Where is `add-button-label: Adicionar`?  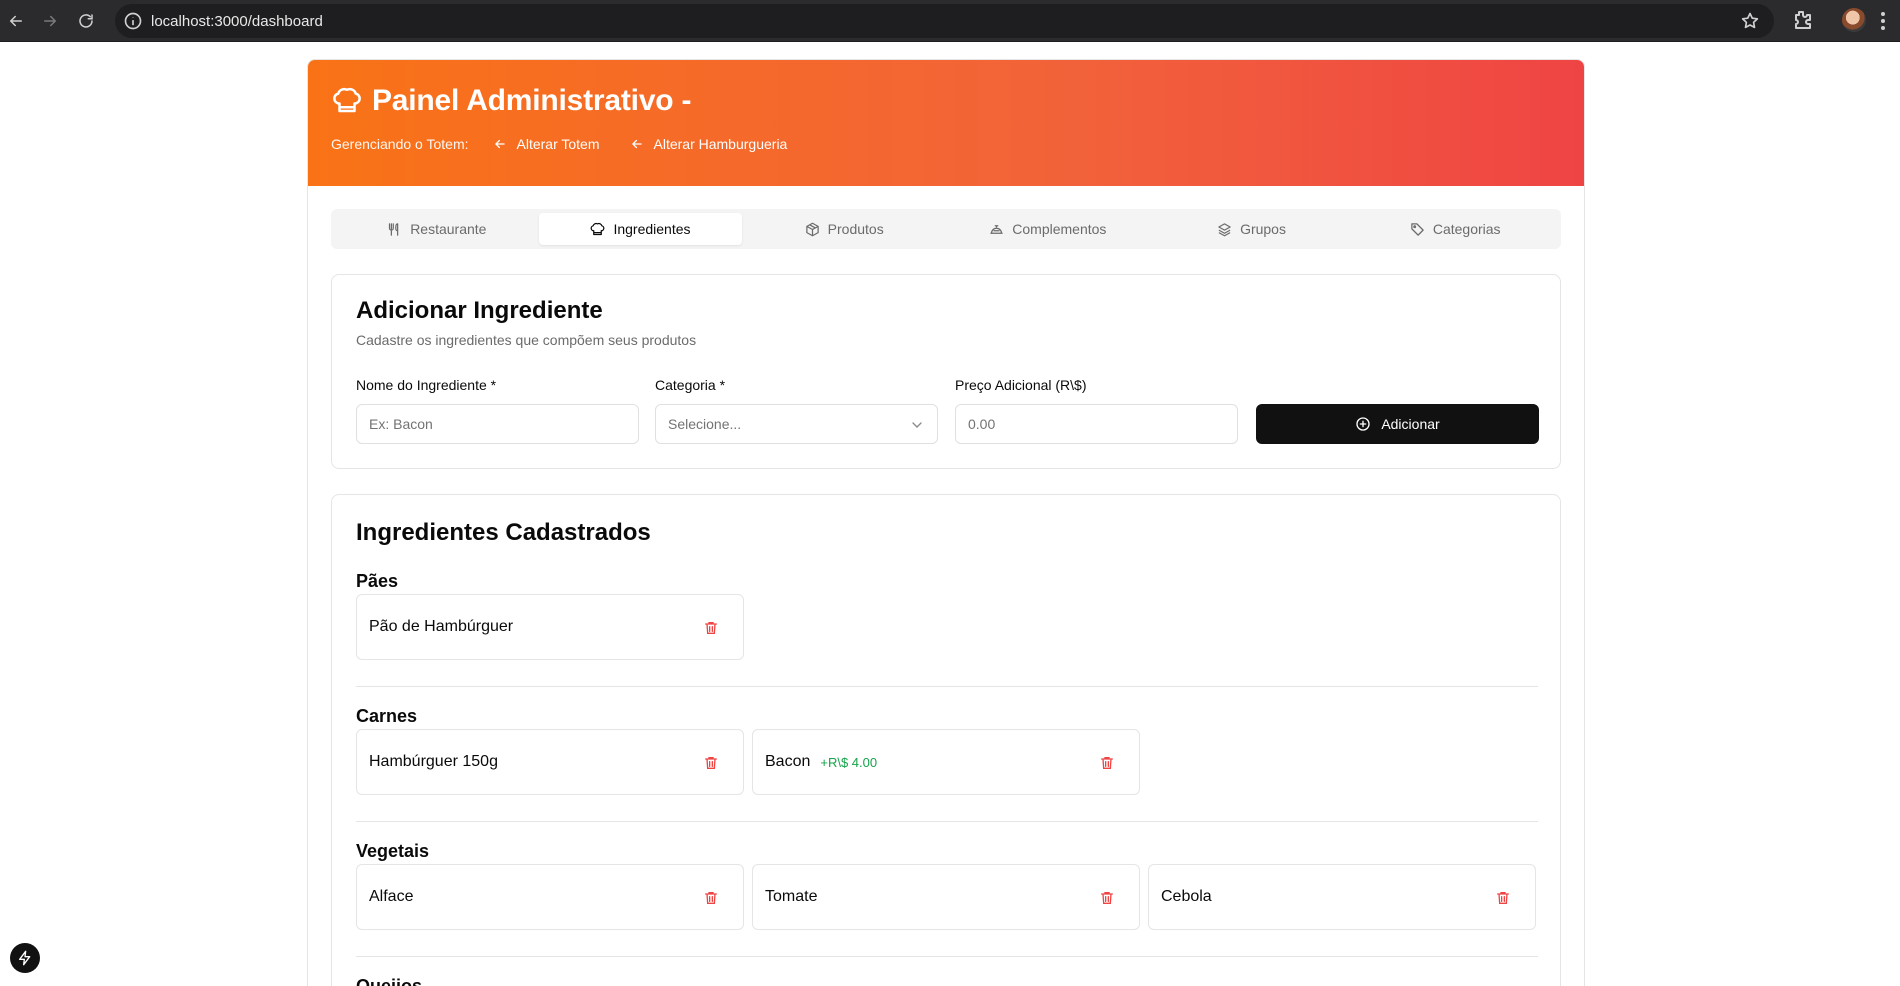
add-button-label: Adicionar is located at coordinates (1410, 424).